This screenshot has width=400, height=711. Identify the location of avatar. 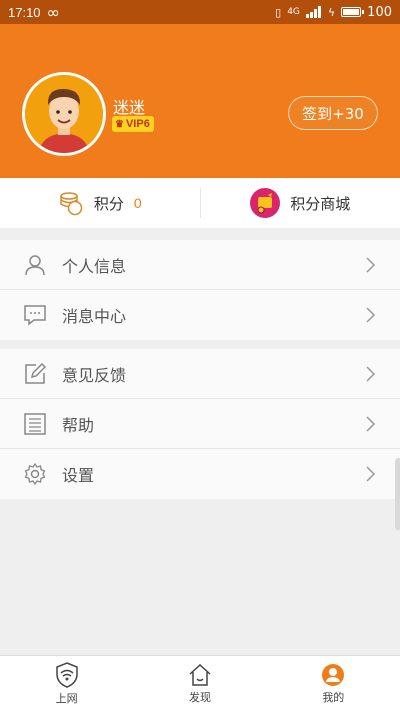
(64, 114).